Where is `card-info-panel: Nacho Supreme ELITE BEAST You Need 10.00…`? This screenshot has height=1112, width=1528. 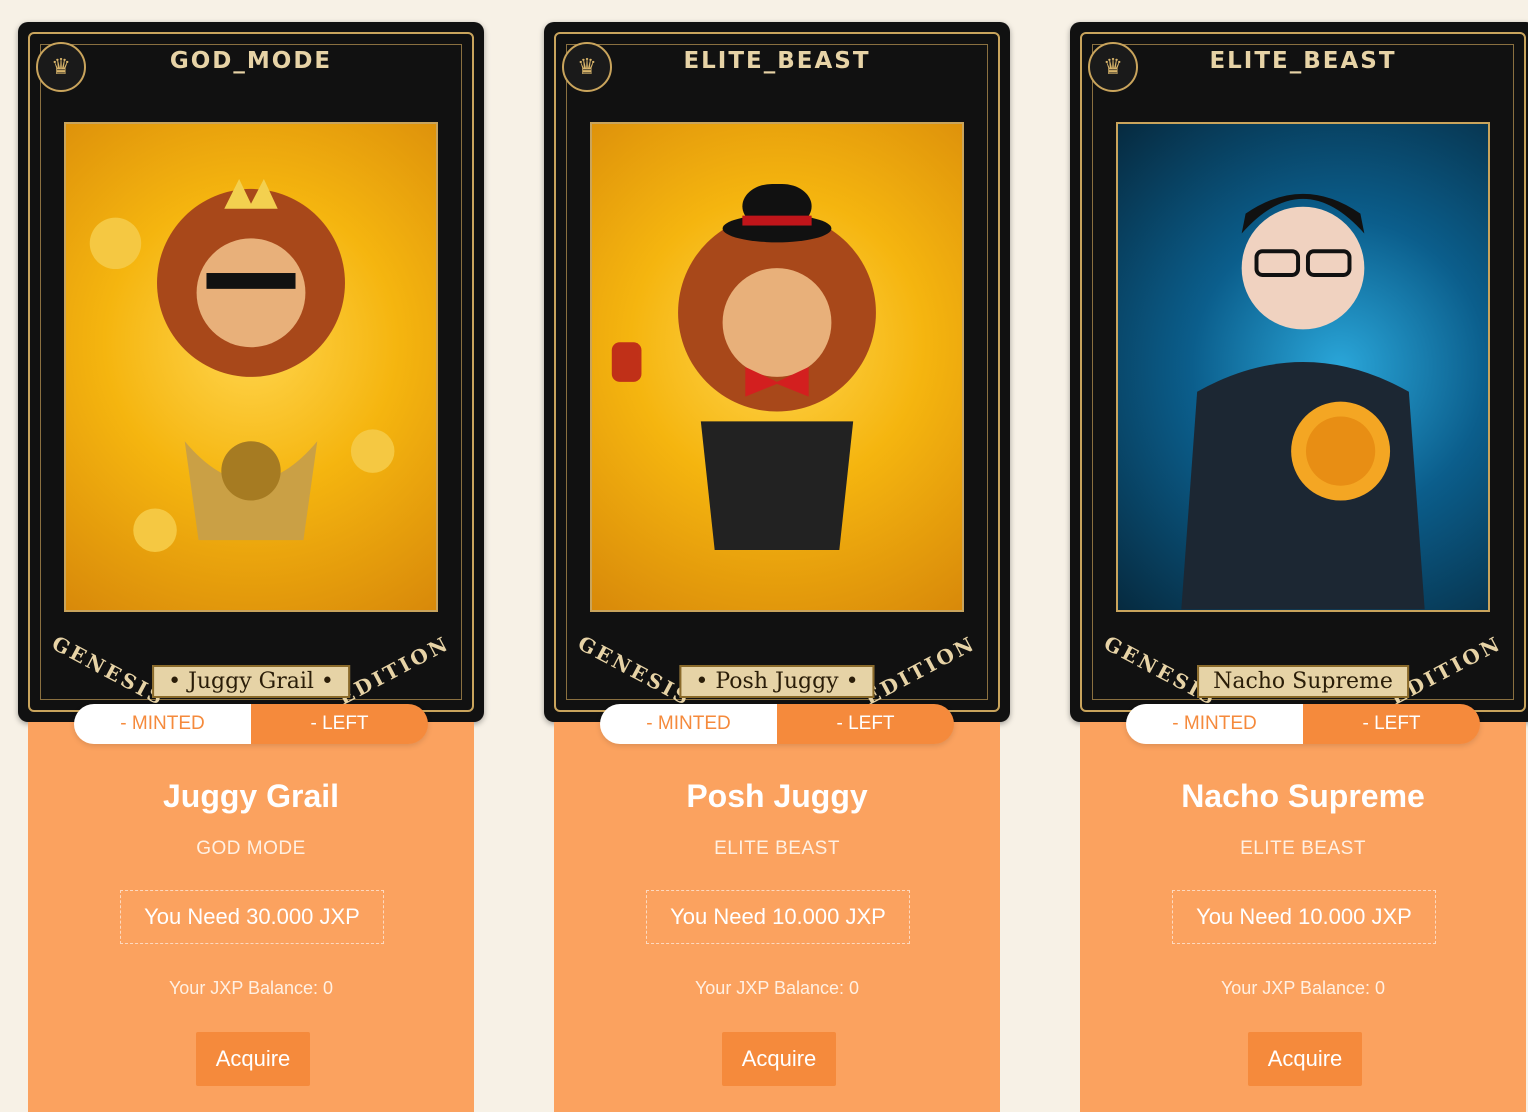
card-info-panel: Nacho Supreme ELITE BEAST You Need 10.00… is located at coordinates (1303, 917).